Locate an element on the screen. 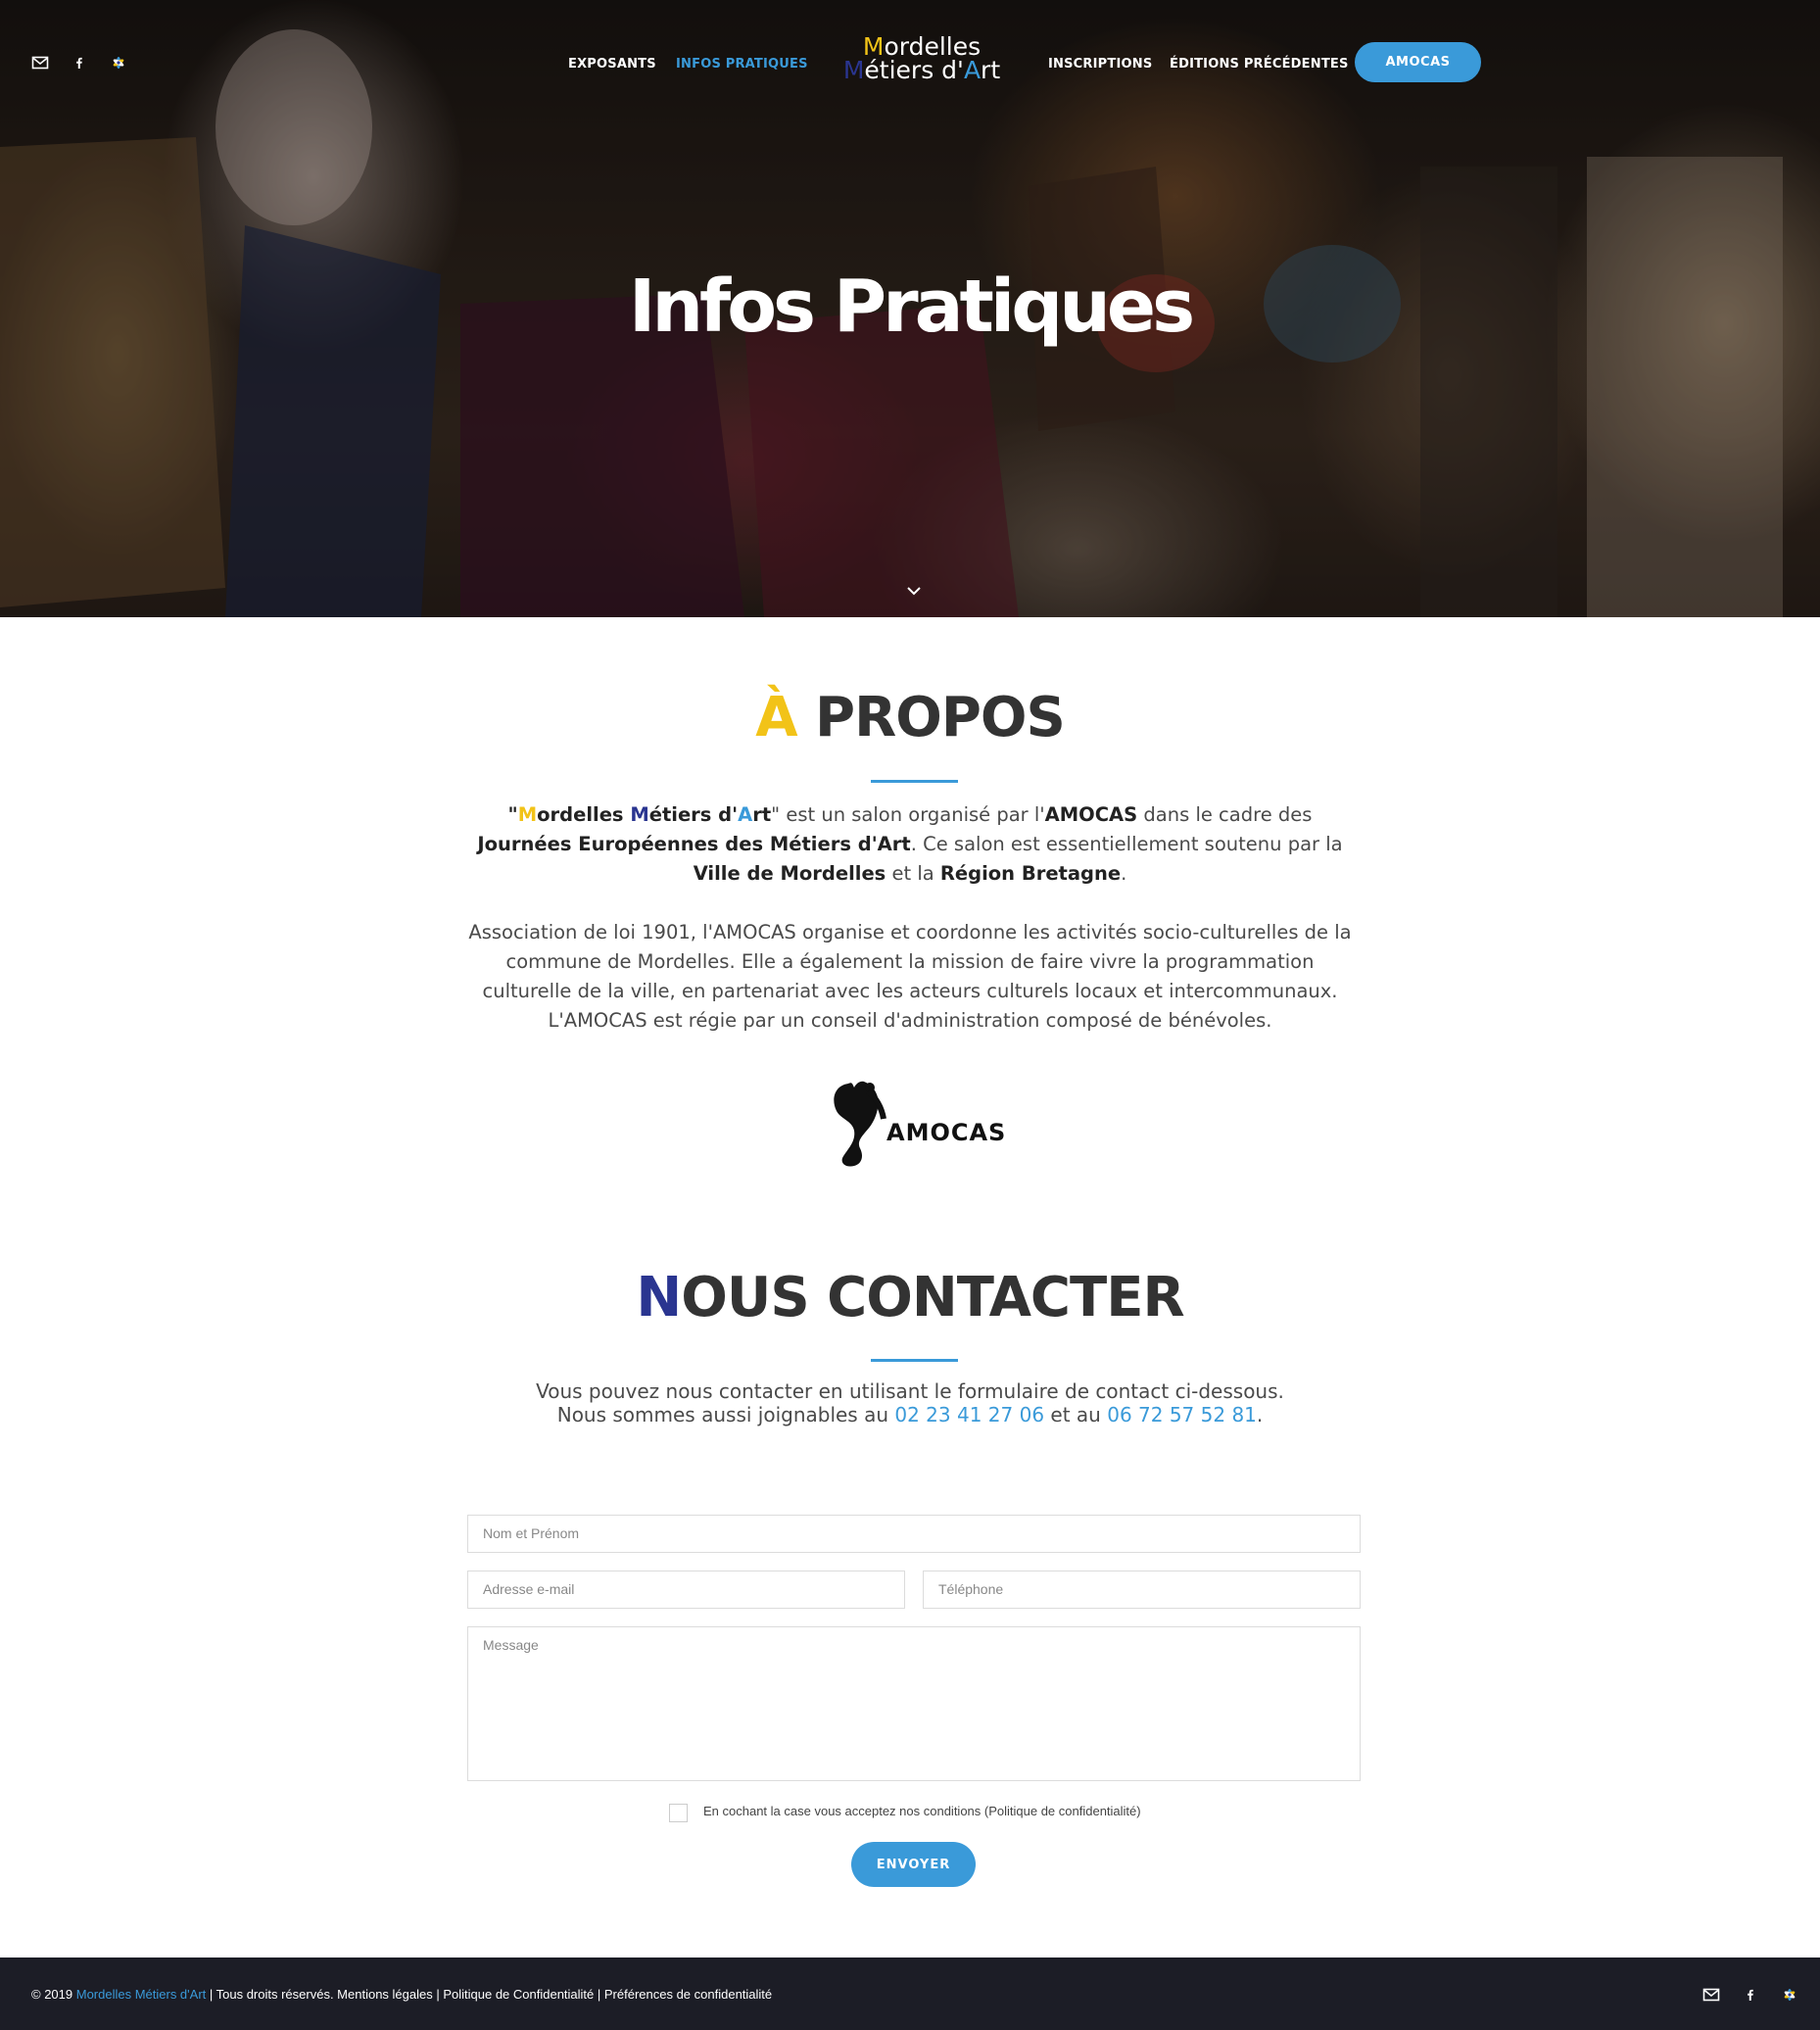 The height and width of the screenshot is (2030, 1820). social-icons is located at coordinates (79, 63).